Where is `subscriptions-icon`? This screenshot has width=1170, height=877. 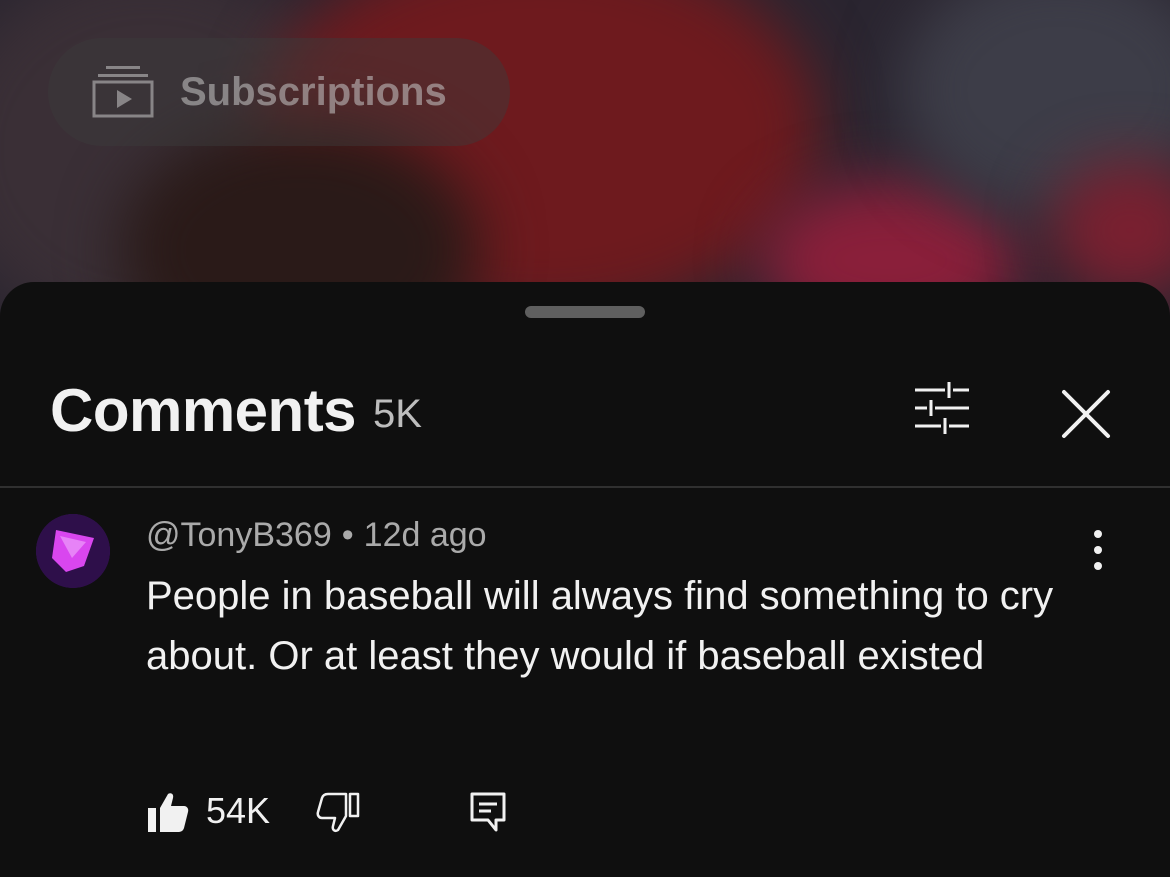 subscriptions-icon is located at coordinates (123, 92).